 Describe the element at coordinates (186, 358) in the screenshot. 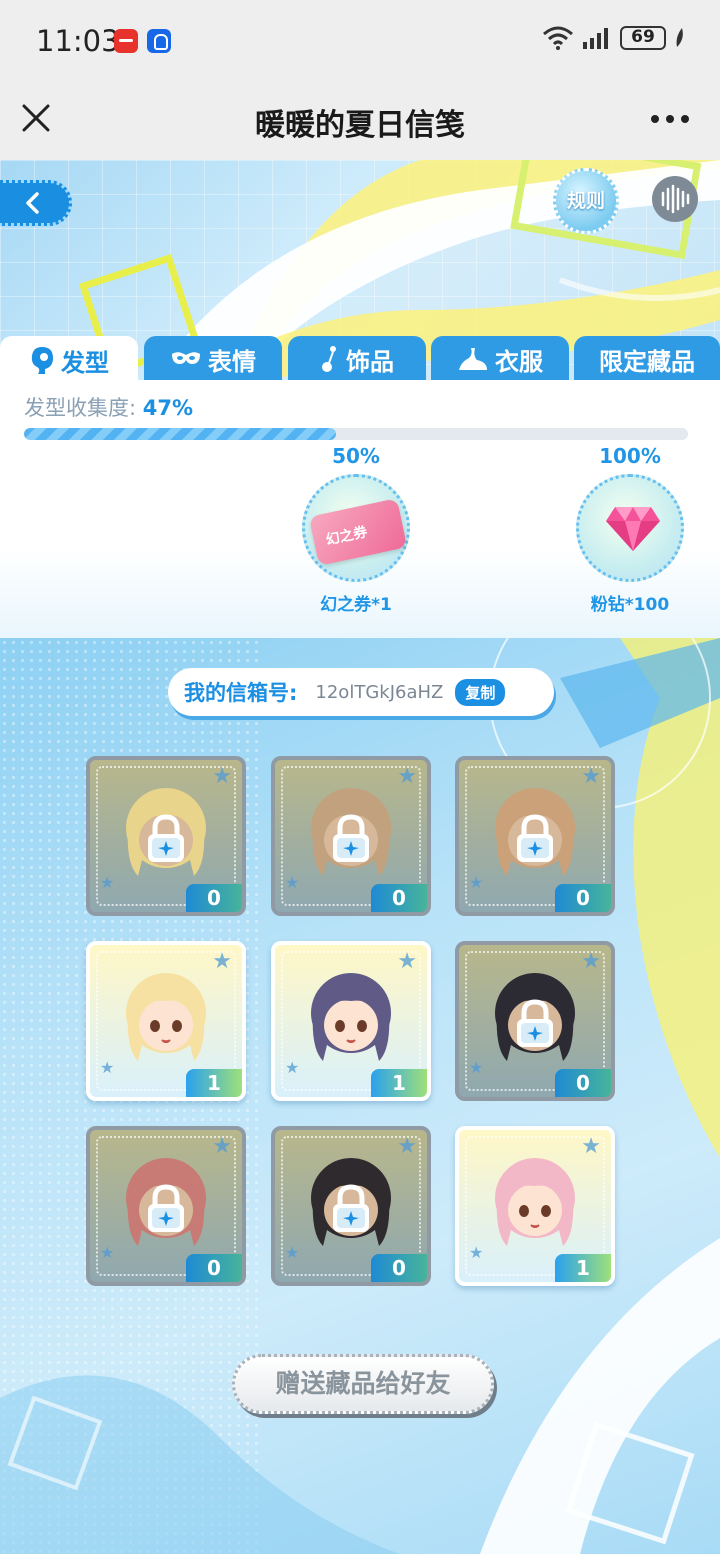

I see `mask-icon` at that location.